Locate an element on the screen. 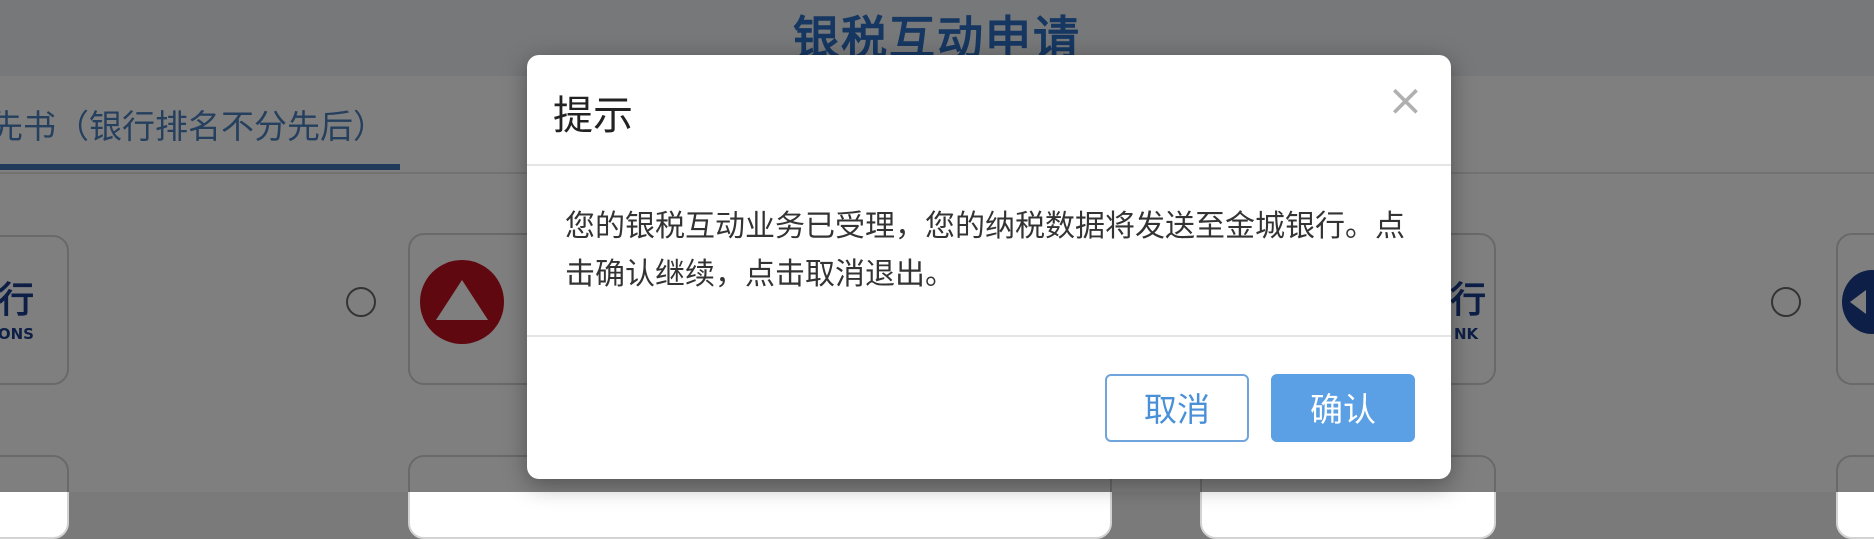 The height and width of the screenshot is (539, 1874). confirm-button: 确认 is located at coordinates (1343, 408).